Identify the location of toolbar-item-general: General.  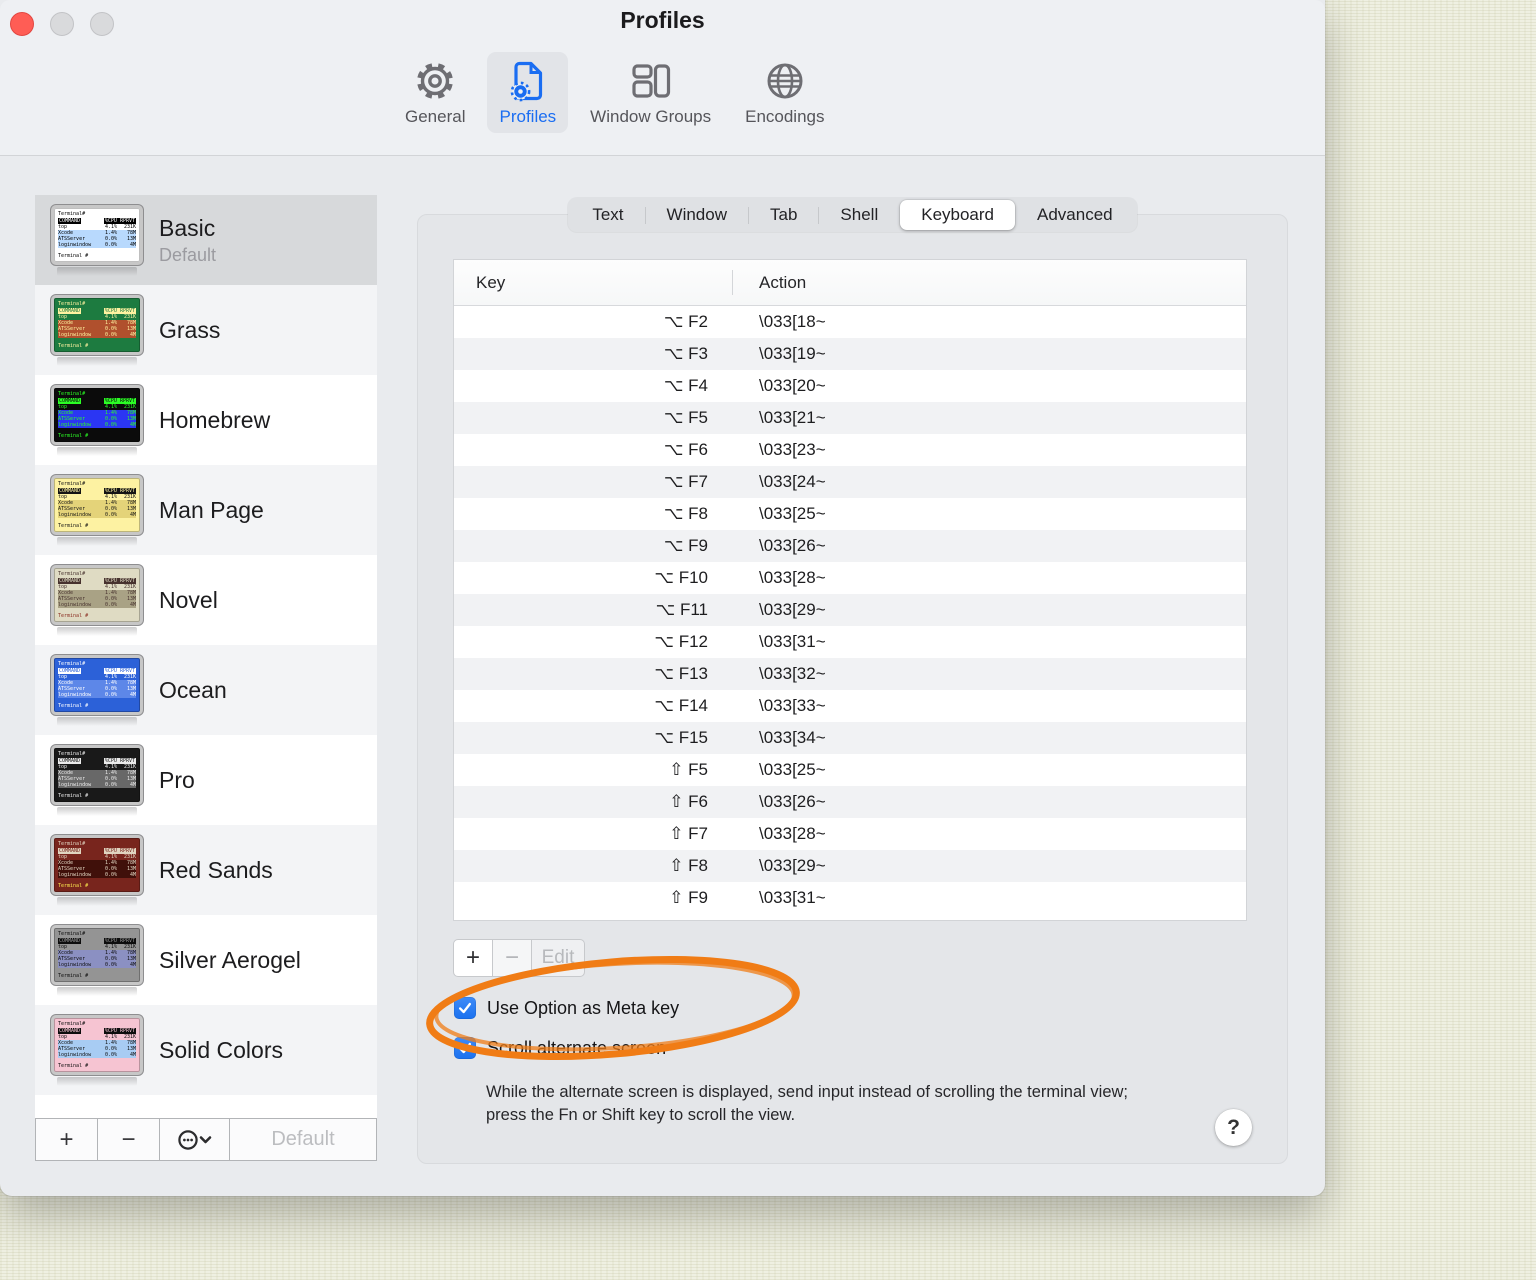
(435, 92).